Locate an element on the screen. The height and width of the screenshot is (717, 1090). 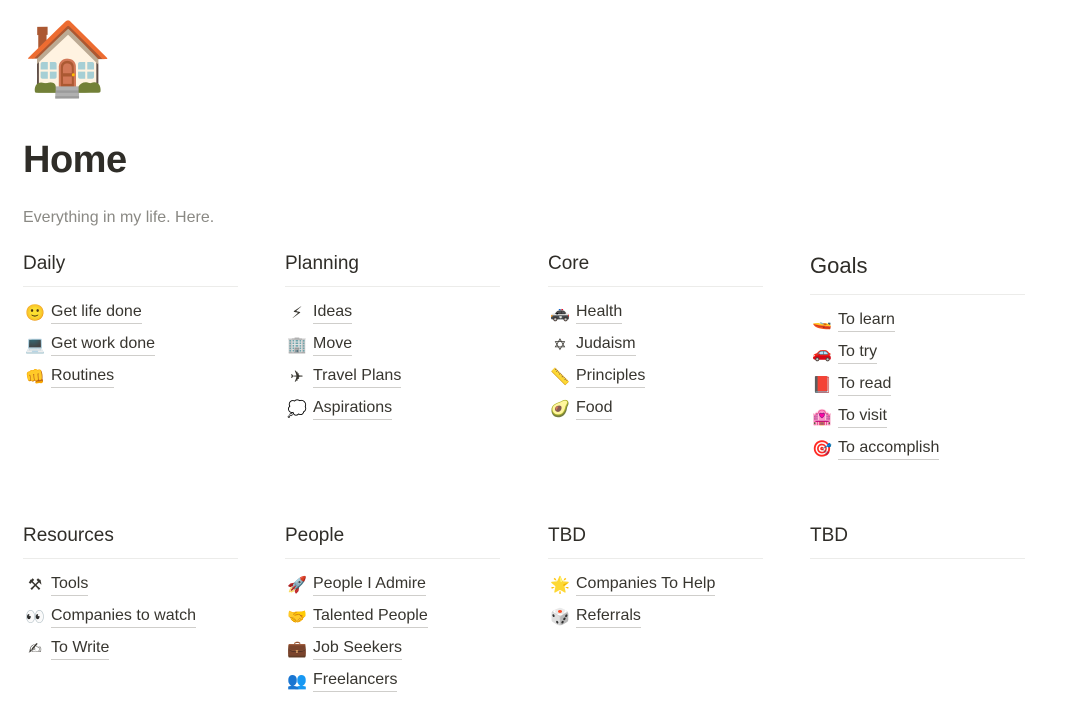
building-heart-icon: 🏩 is located at coordinates (822, 416).